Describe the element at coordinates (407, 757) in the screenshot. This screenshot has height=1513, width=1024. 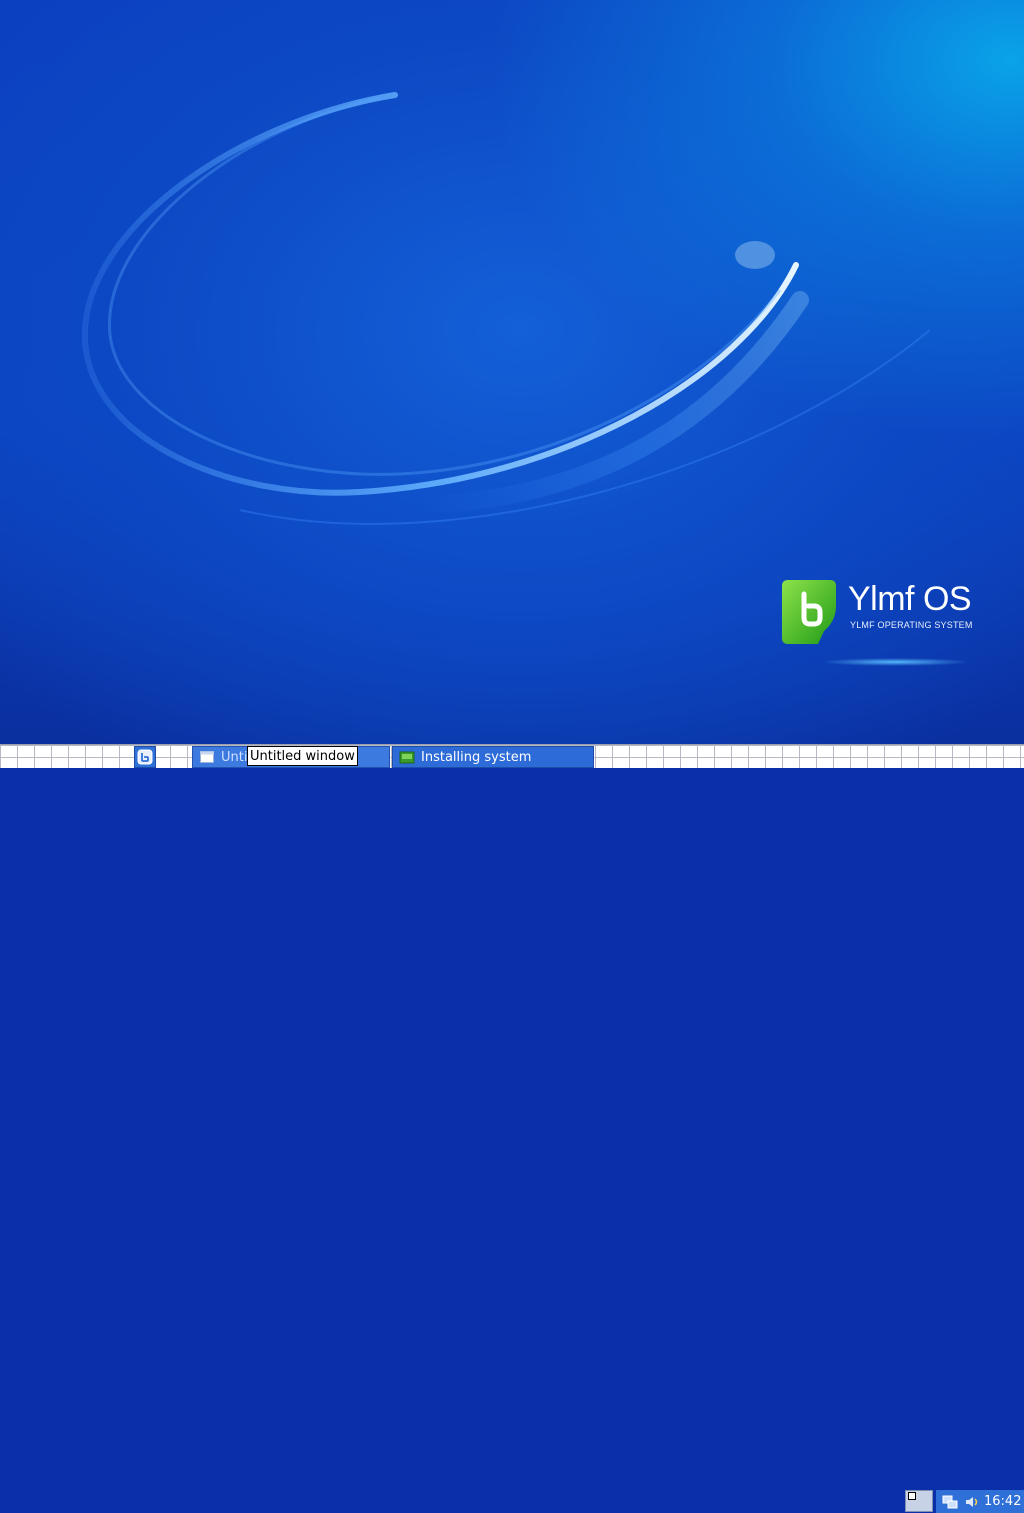
I see `installer-icon` at that location.